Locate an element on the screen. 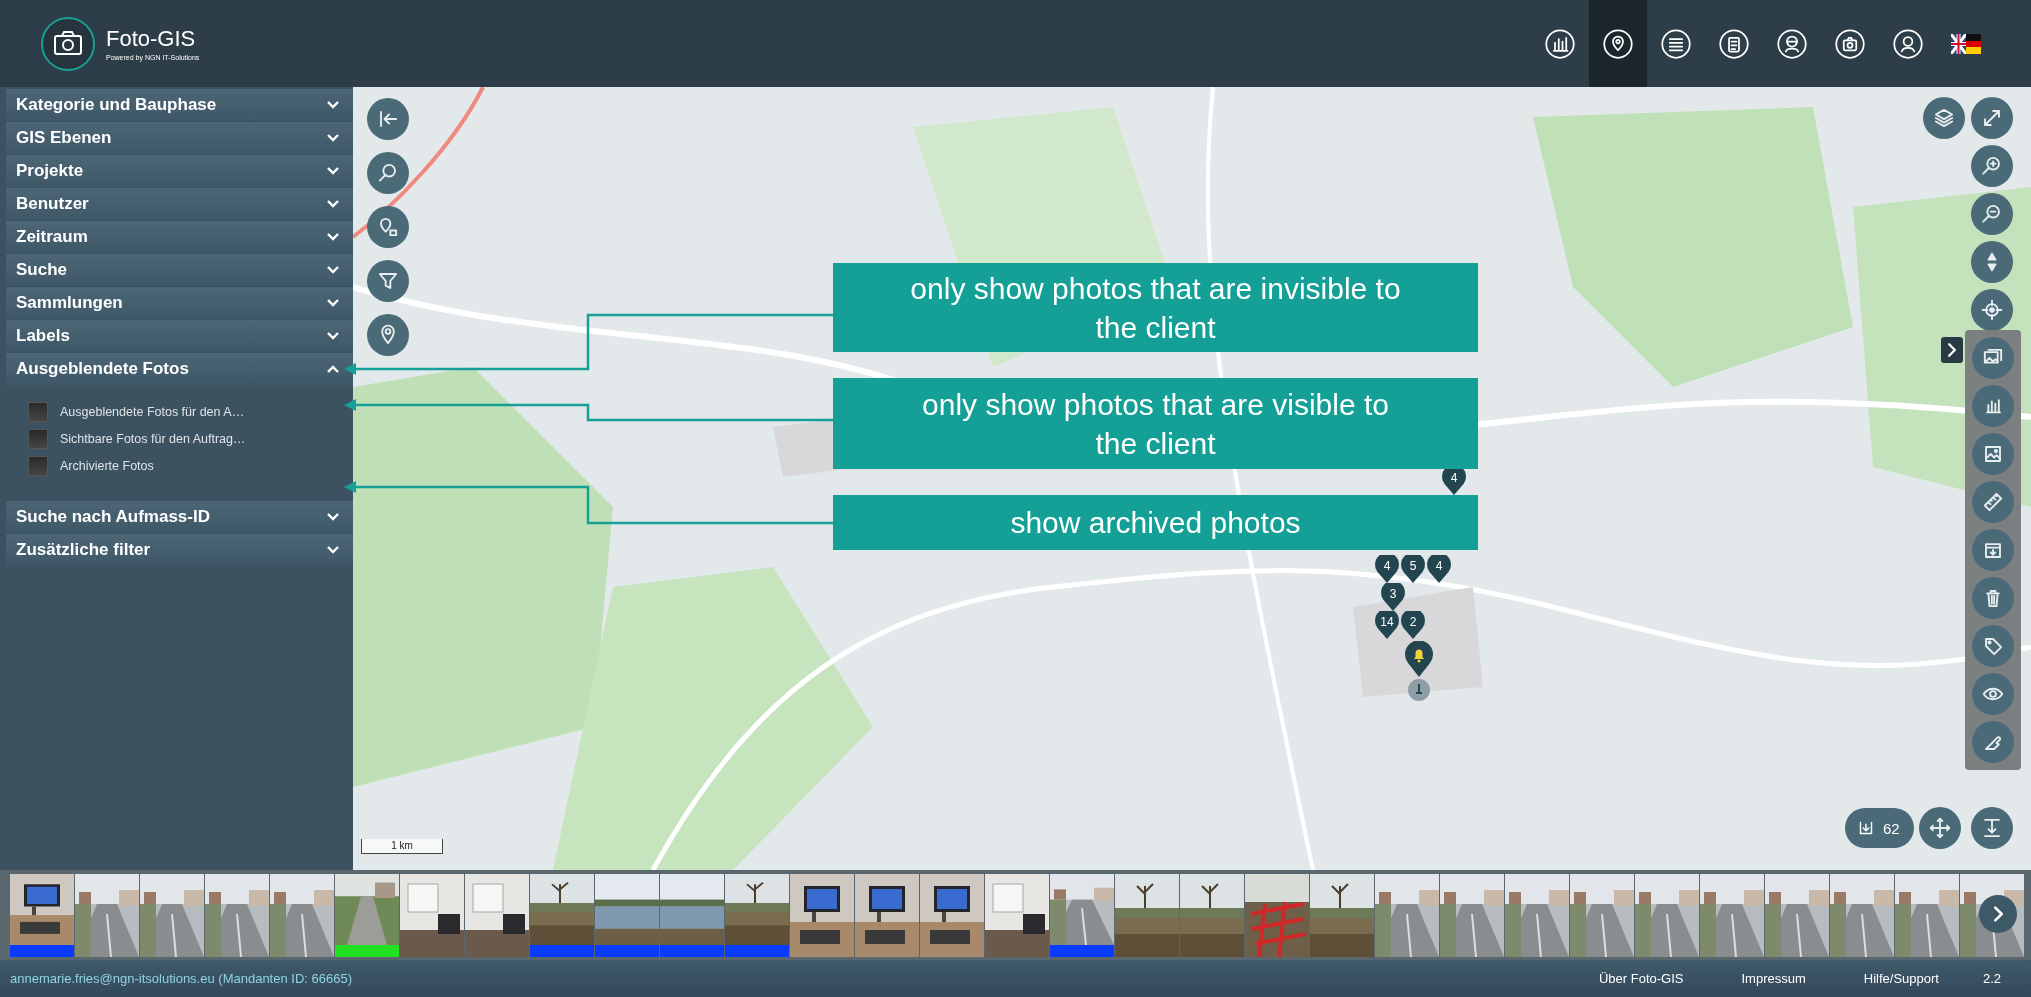 Image resolution: width=2031 pixels, height=997 pixels. camera-logo-icon is located at coordinates (68, 43).